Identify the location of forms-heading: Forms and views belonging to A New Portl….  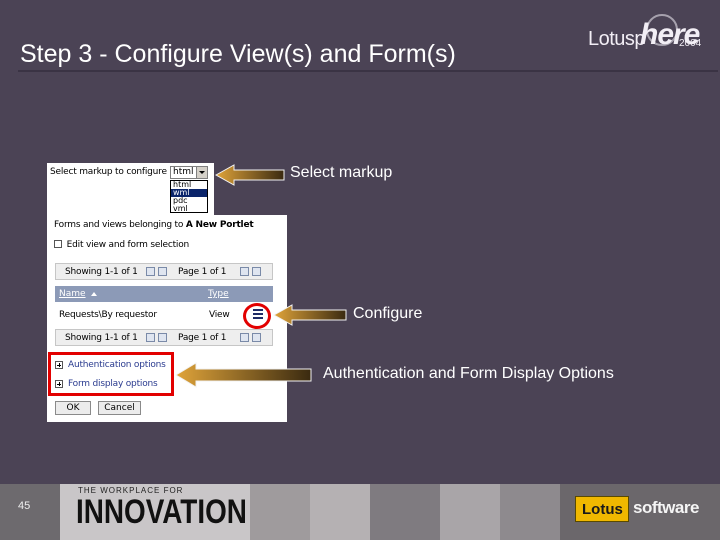
(154, 225).